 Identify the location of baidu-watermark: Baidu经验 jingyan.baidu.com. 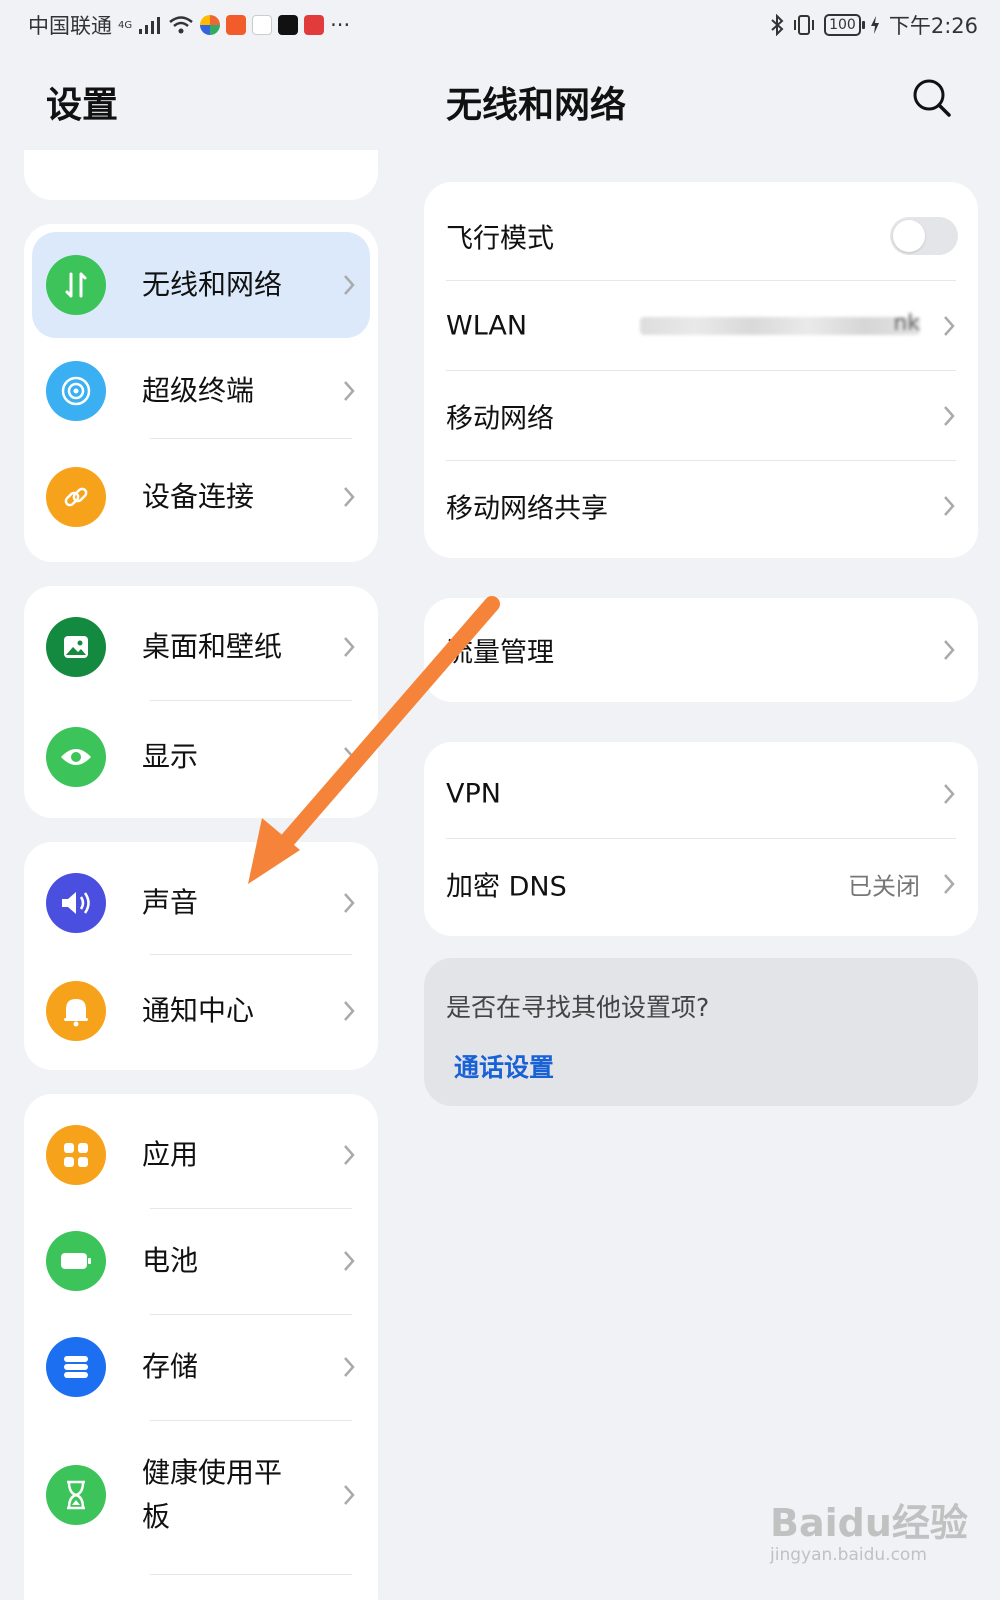
(870, 1537).